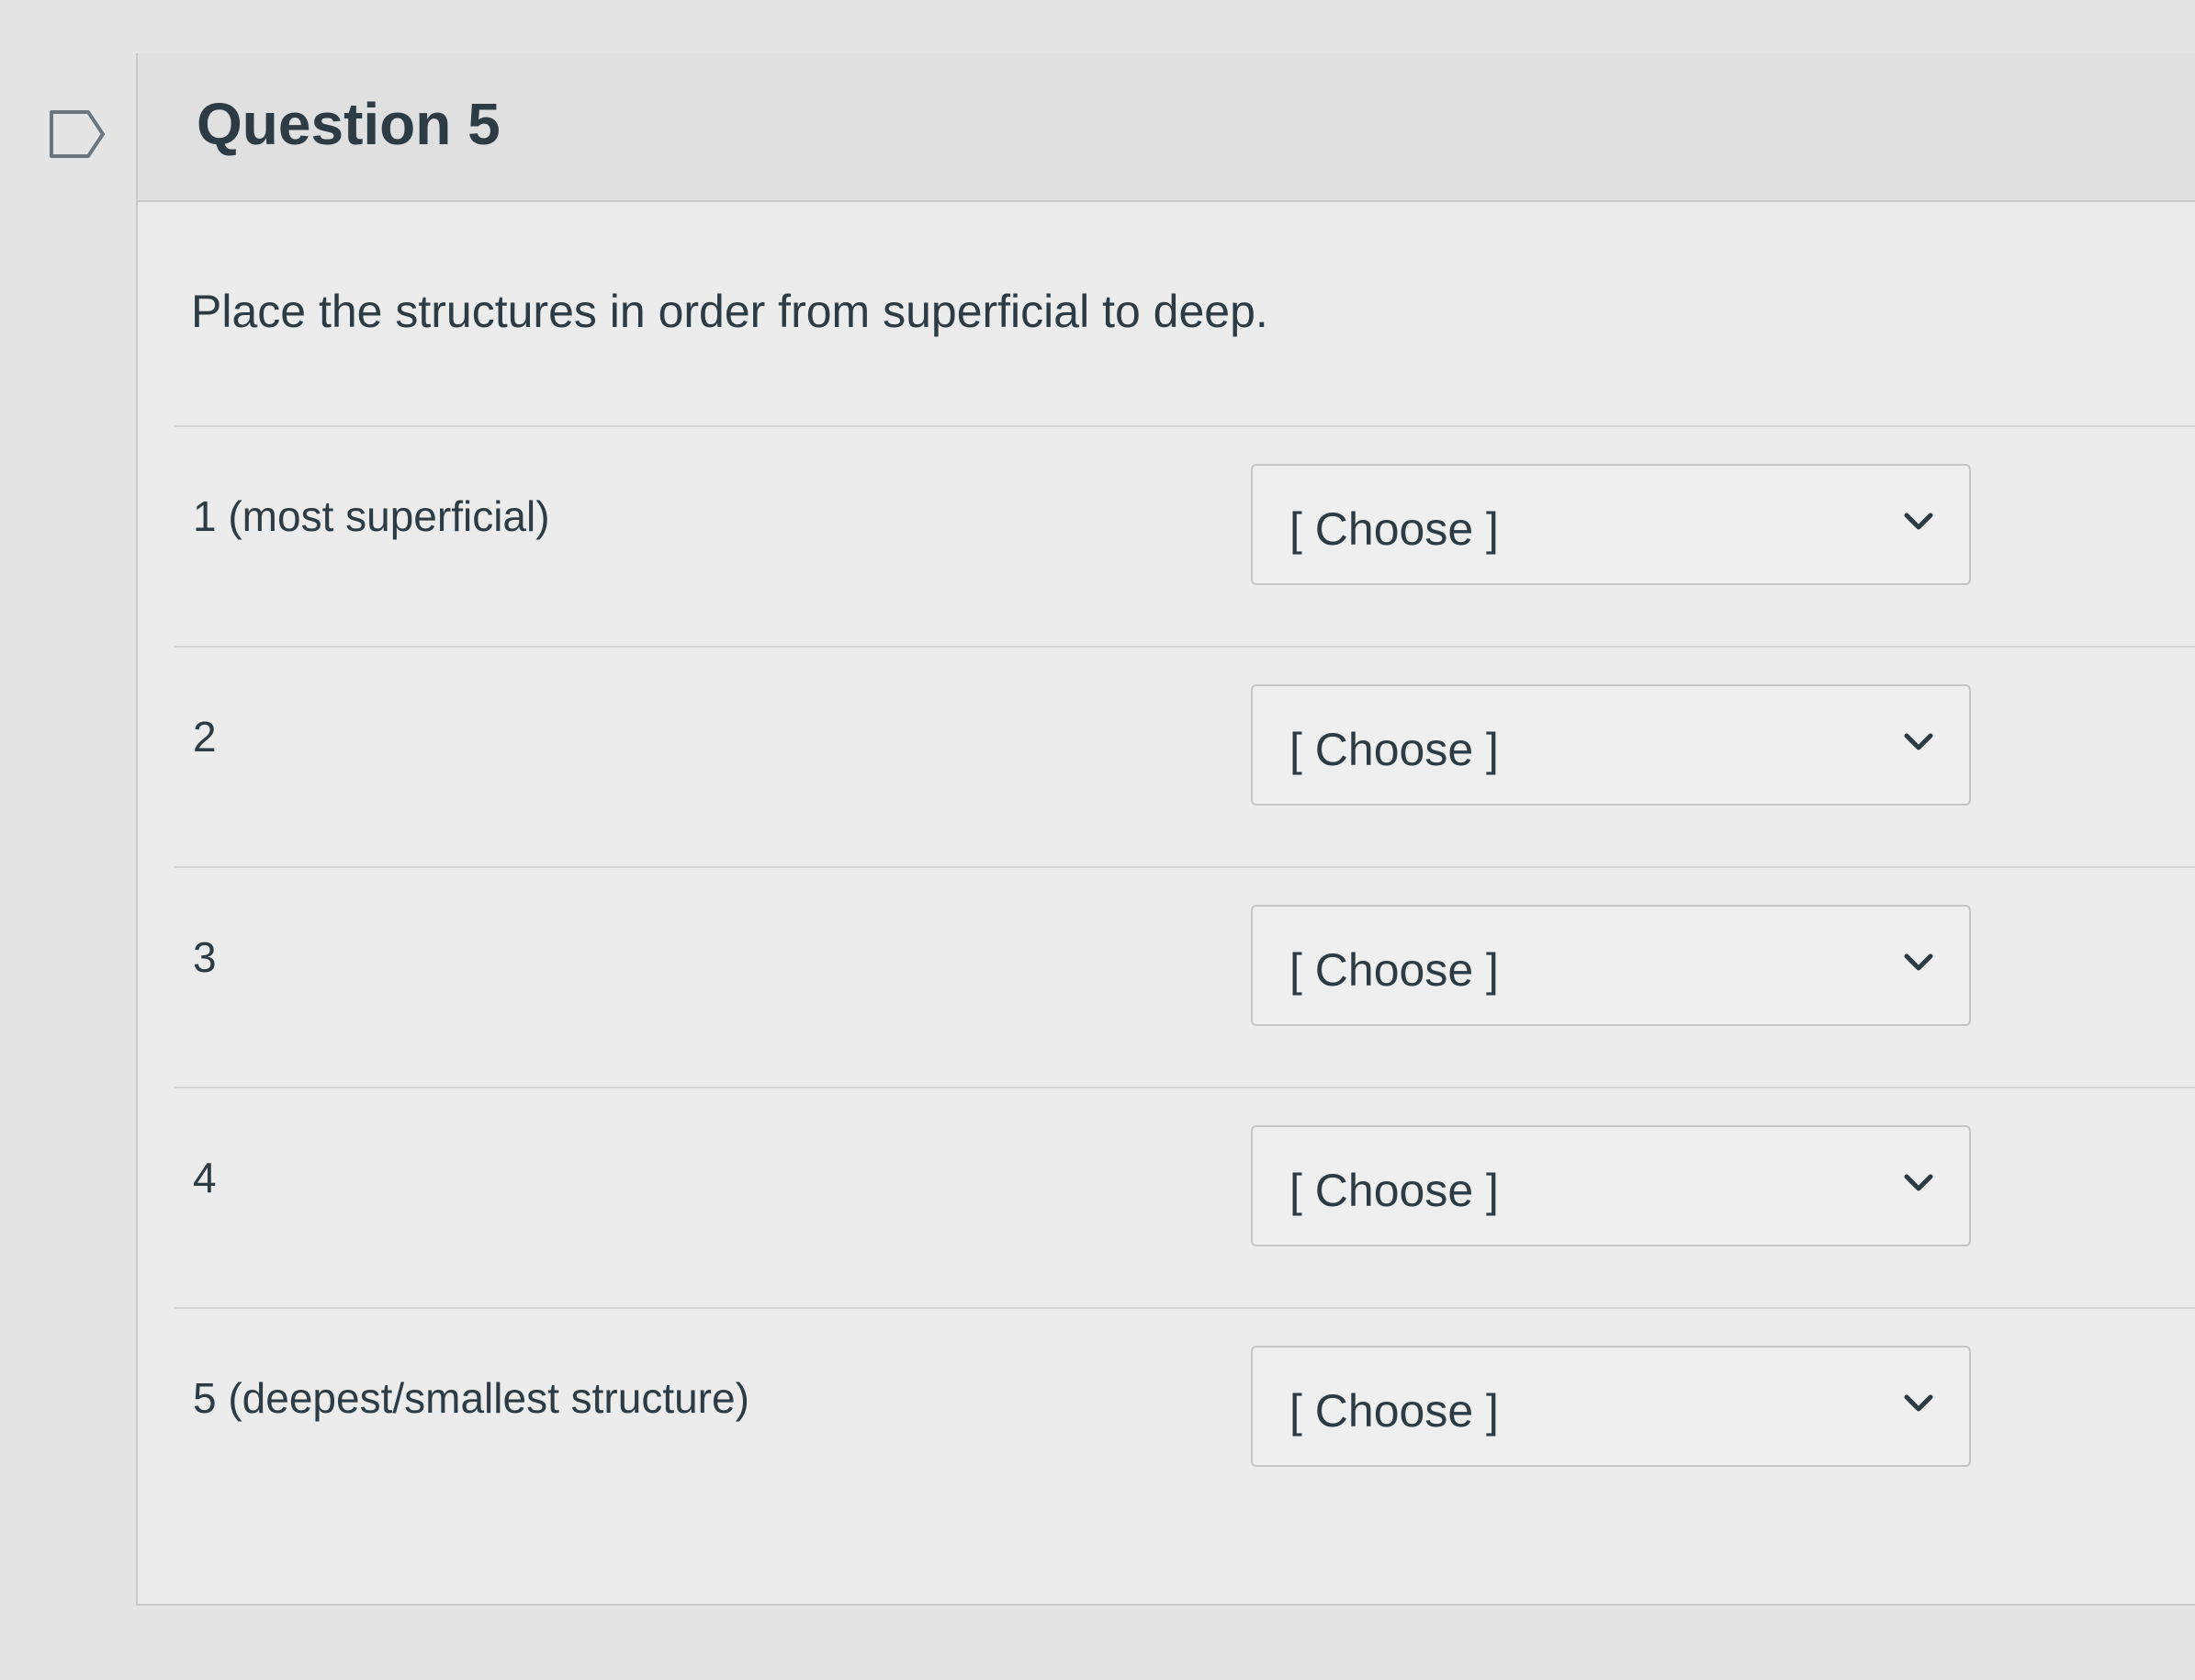 Image resolution: width=2195 pixels, height=1680 pixels. What do you see at coordinates (205, 1177) in the screenshot?
I see `answer-row-label: 4` at bounding box center [205, 1177].